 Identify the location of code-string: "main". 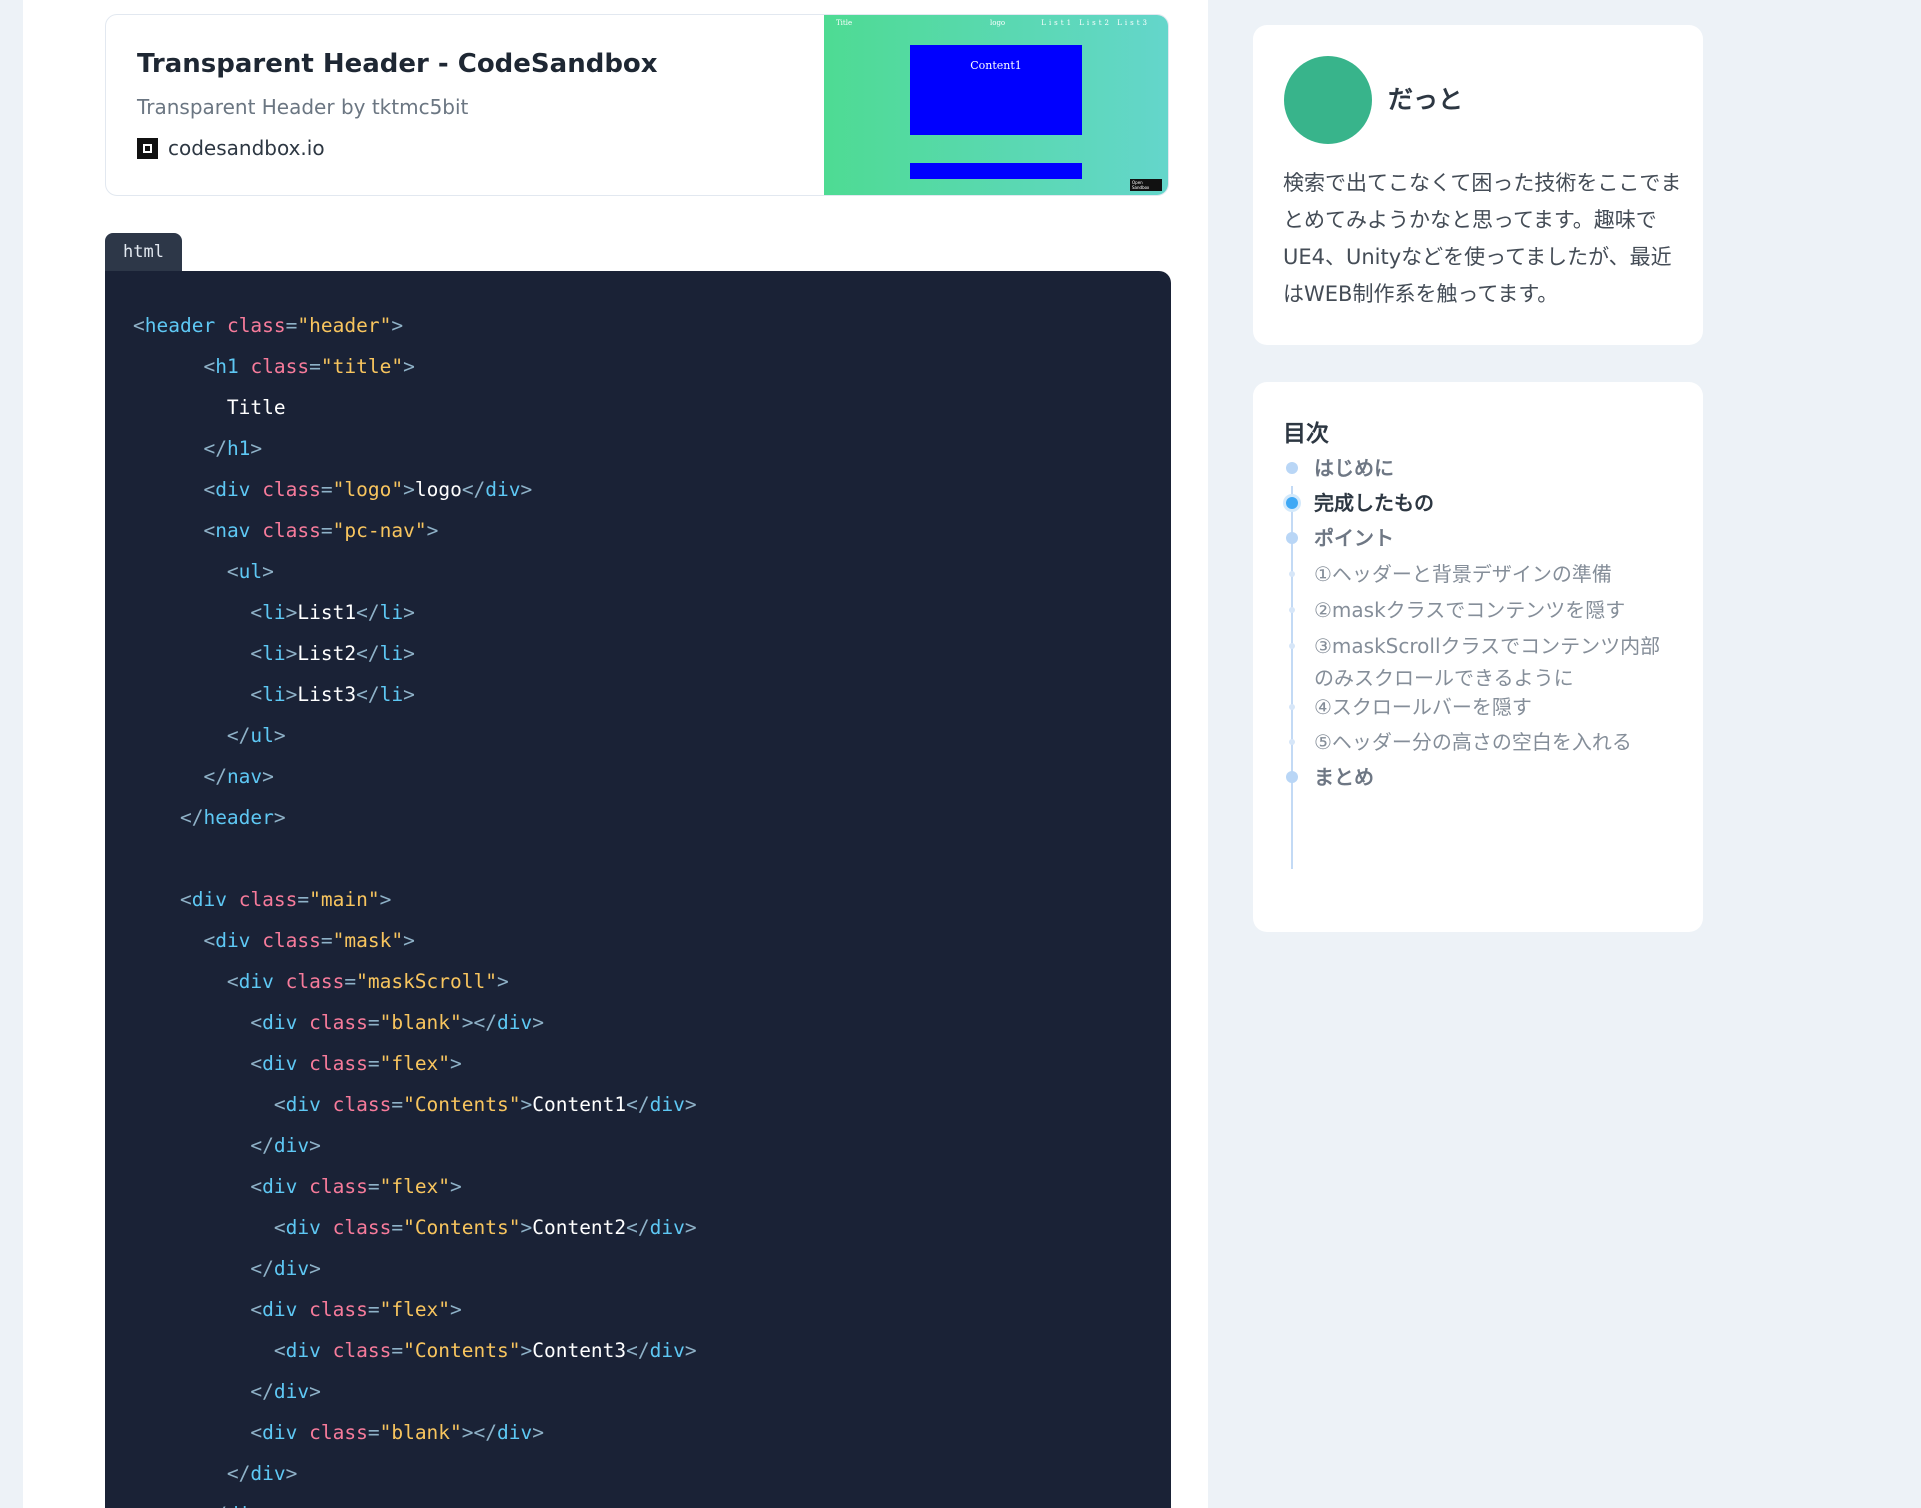
(344, 899).